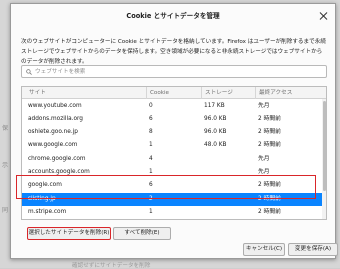 This screenshot has height=269, width=340. Describe the element at coordinates (324, 146) in the screenshot. I see `scrollbar-thumb` at that location.